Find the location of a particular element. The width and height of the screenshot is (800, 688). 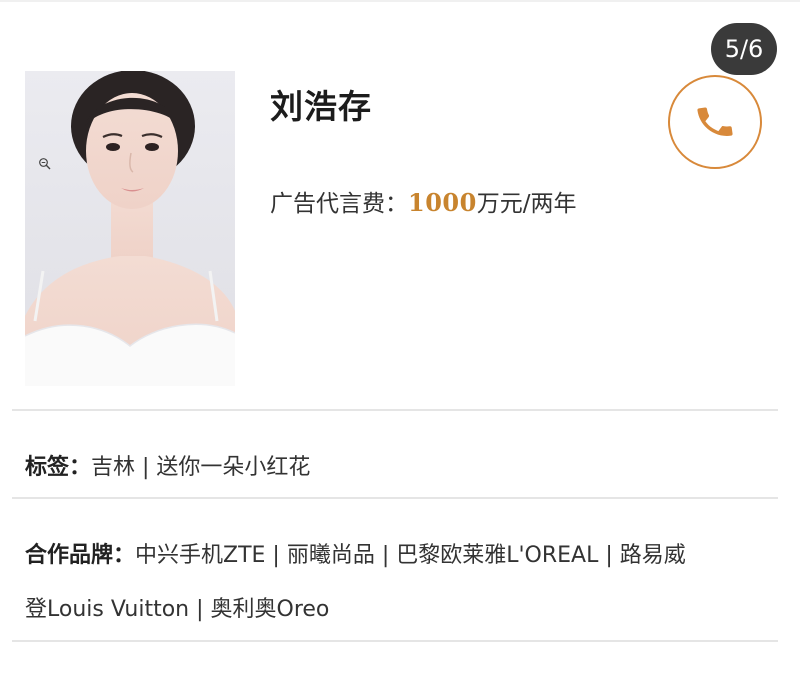

profile-photo is located at coordinates (130, 228).